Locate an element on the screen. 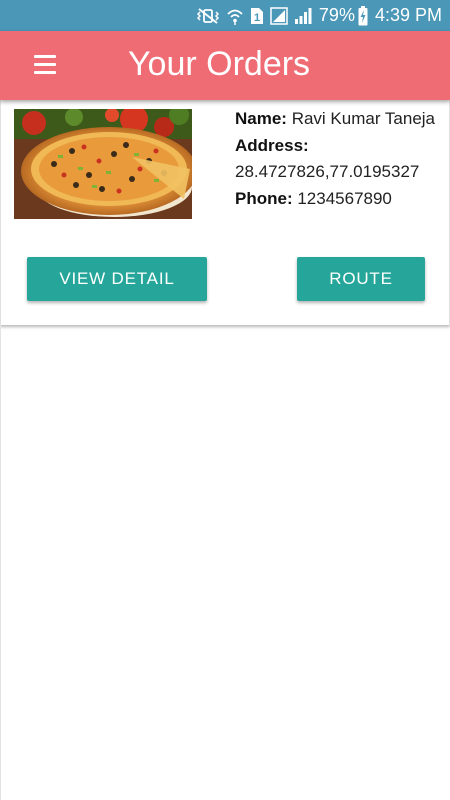 The width and height of the screenshot is (450, 800). status-bar: 1 79% 4:39 PM is located at coordinates (225, 15).